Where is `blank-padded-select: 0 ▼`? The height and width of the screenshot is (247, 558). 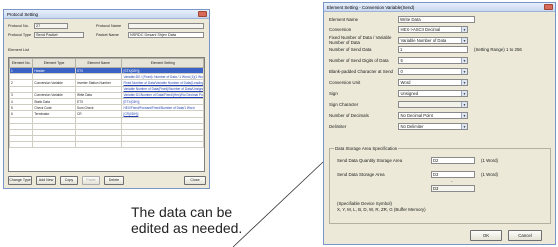 blank-padded-select: 0 ▼ is located at coordinates (433, 71).